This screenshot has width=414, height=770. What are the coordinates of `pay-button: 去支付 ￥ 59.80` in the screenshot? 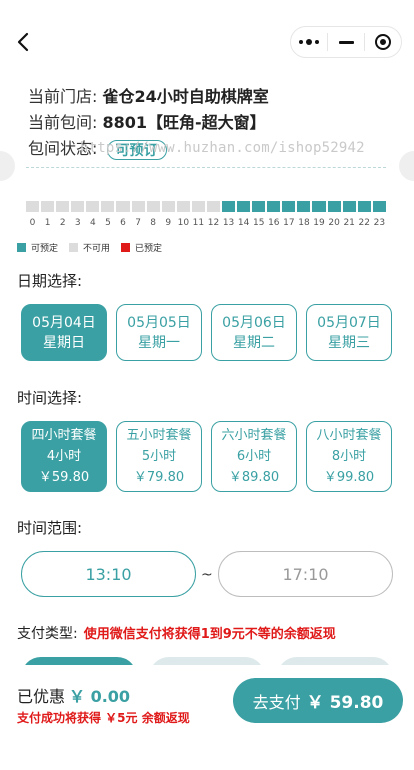 It's located at (318, 700).